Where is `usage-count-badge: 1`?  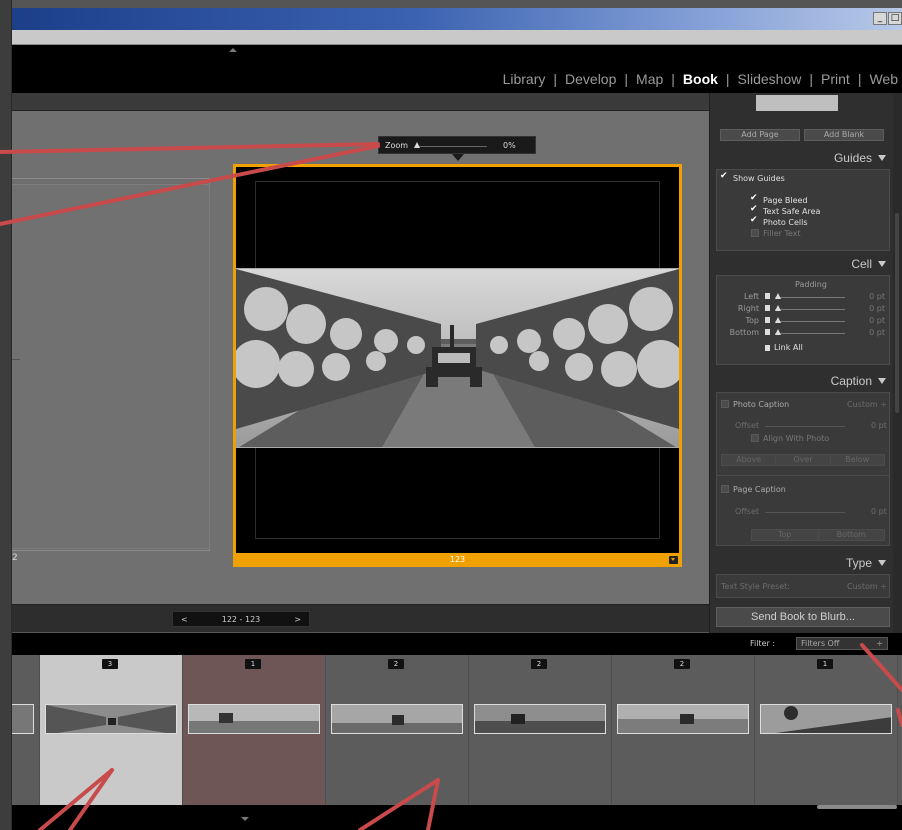 usage-count-badge: 1 is located at coordinates (825, 664).